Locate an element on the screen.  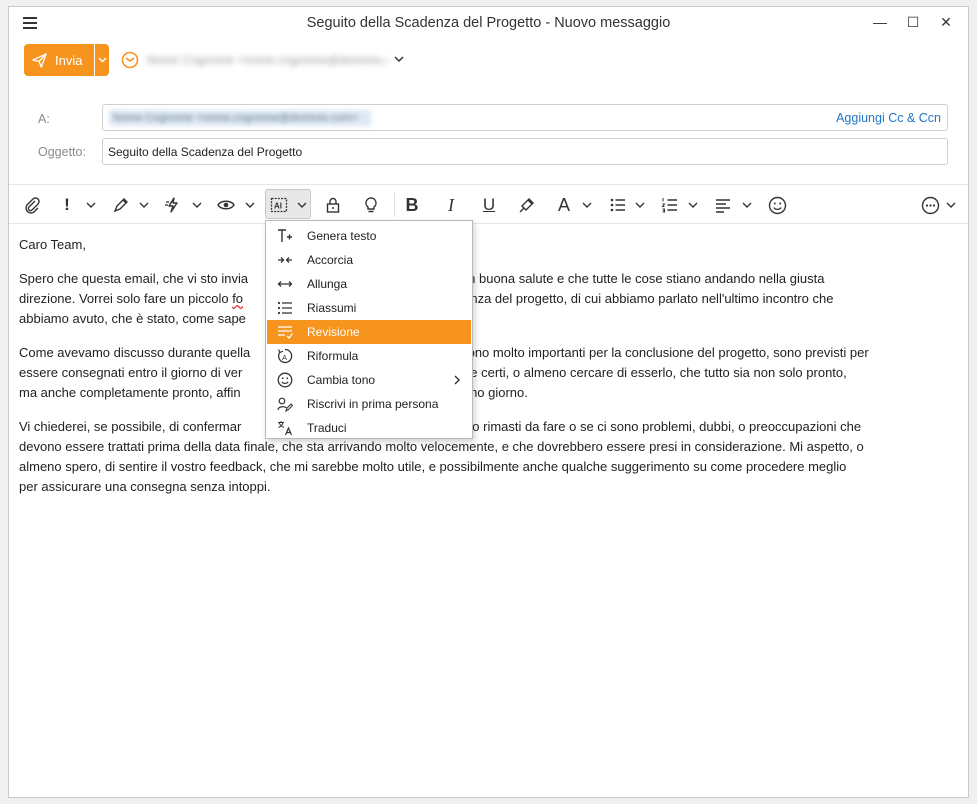
bullet-list-chevron-icon is located at coordinates (640, 205).